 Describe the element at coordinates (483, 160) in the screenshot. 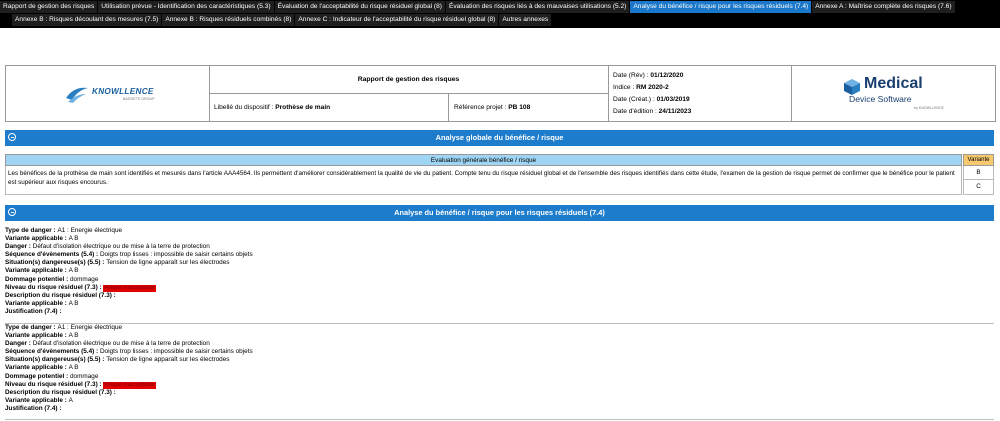

I see `eval-column-header: Evaluation générale bénéfice / risque` at that location.